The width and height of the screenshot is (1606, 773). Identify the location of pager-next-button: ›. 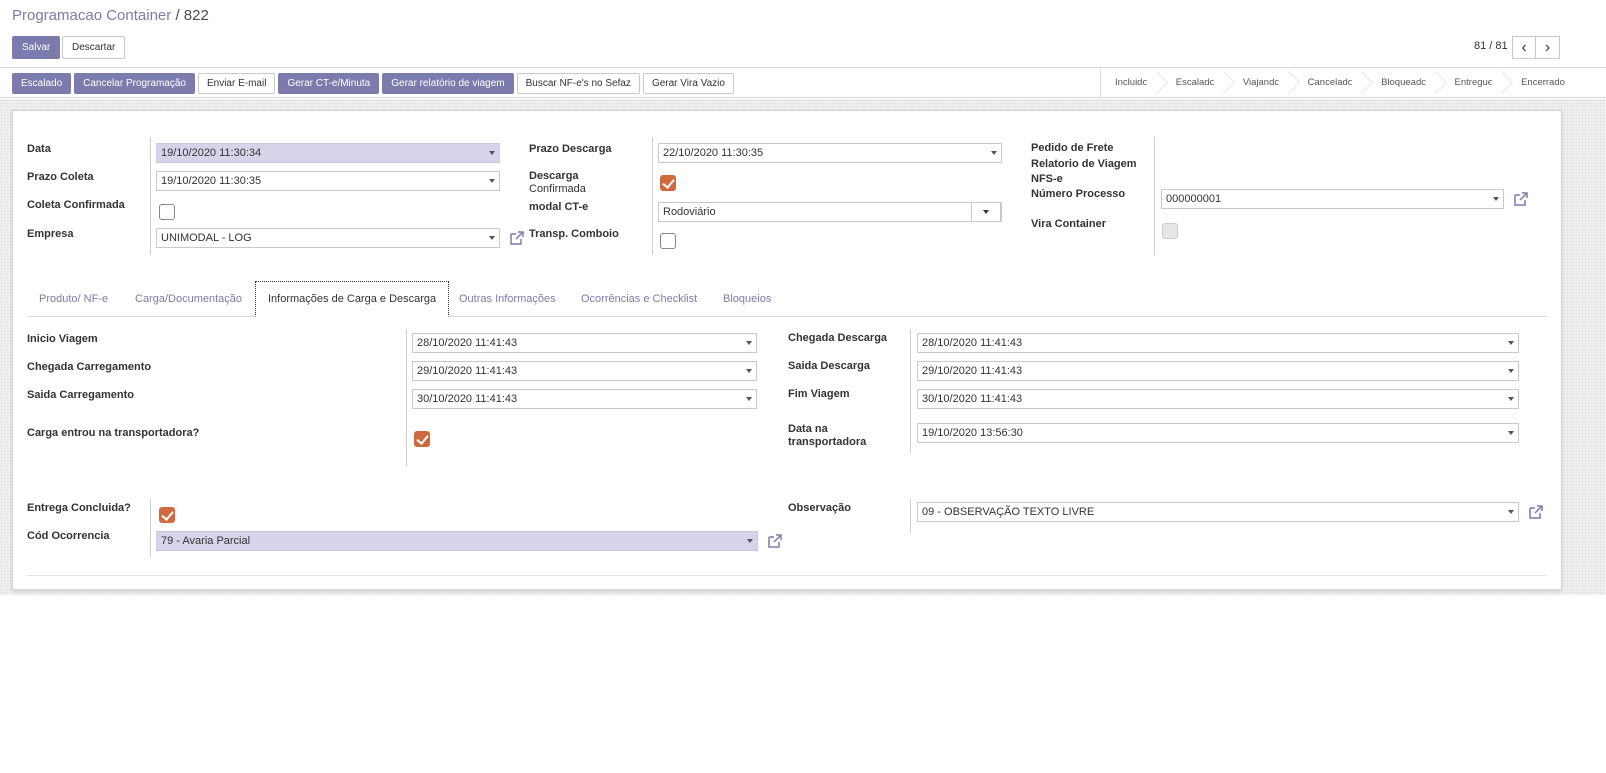
(1548, 47).